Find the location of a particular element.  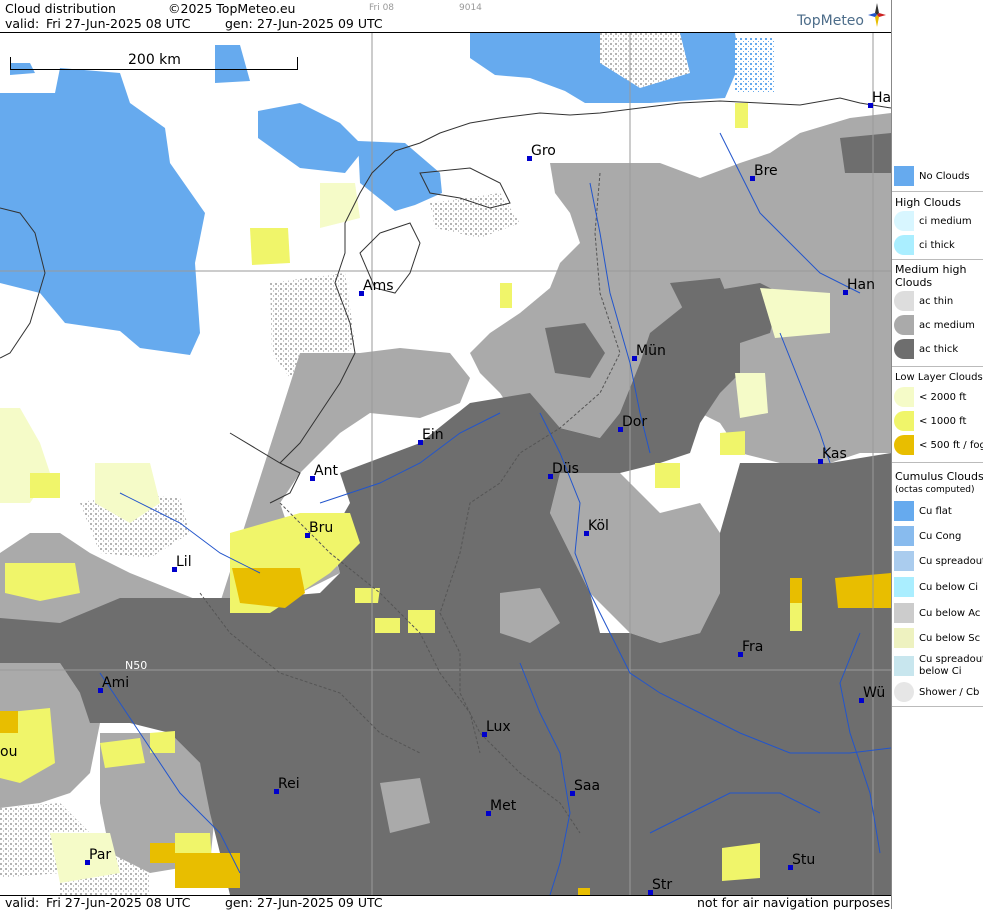

scale-bar-label: 200 km is located at coordinates (154, 60).